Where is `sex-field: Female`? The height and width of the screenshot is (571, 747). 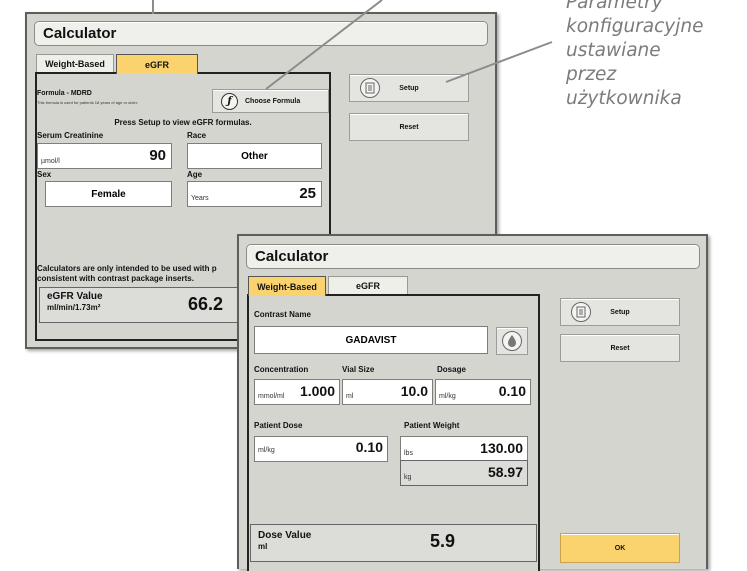 sex-field: Female is located at coordinates (108, 194).